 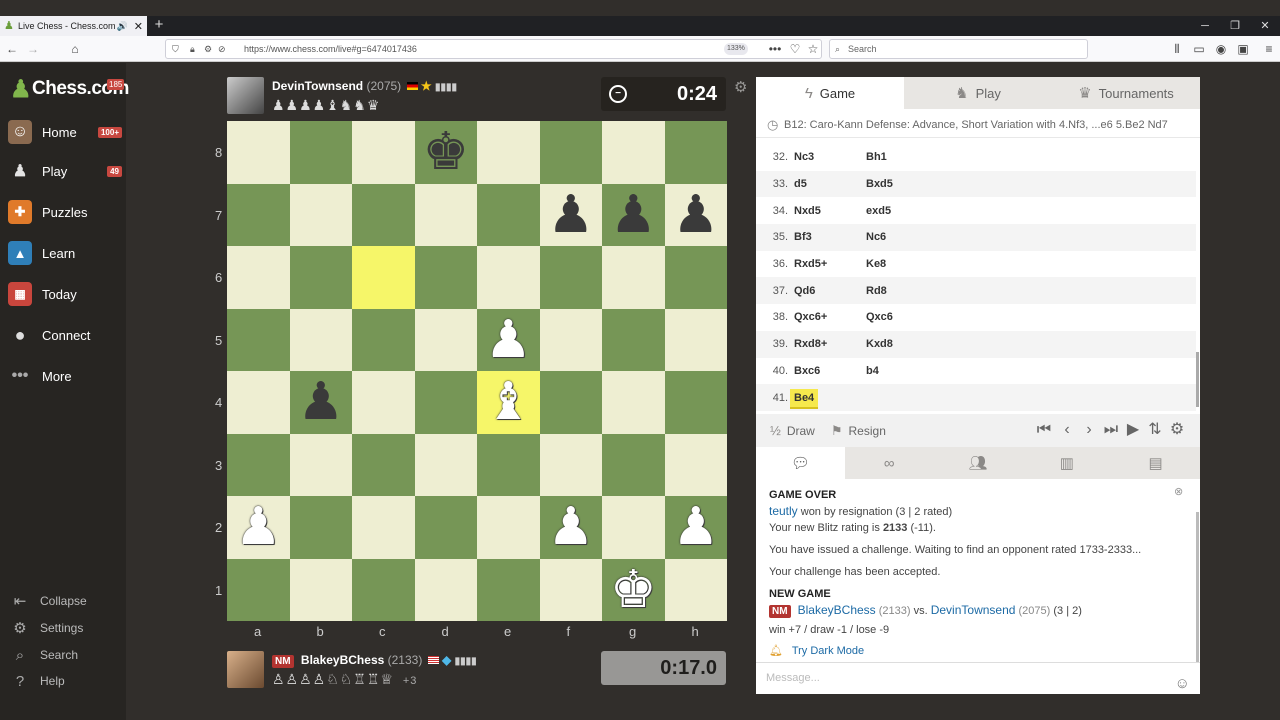 What do you see at coordinates (570, 589) in the screenshot?
I see `square-f1` at bounding box center [570, 589].